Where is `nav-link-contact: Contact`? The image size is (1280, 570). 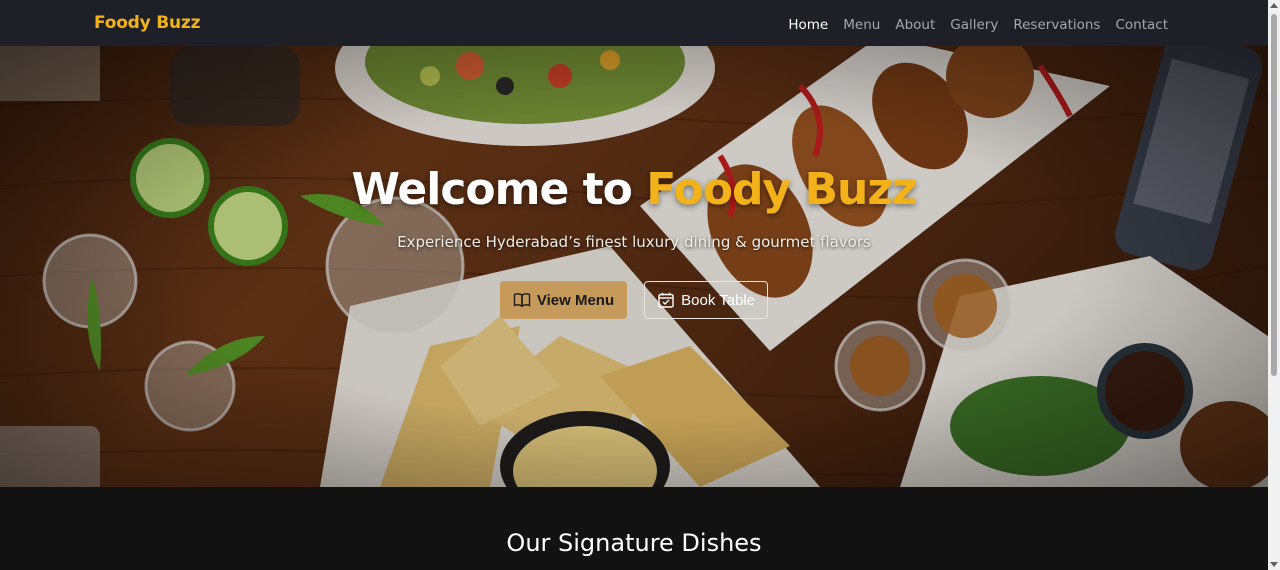
nav-link-contact: Contact is located at coordinates (1141, 25).